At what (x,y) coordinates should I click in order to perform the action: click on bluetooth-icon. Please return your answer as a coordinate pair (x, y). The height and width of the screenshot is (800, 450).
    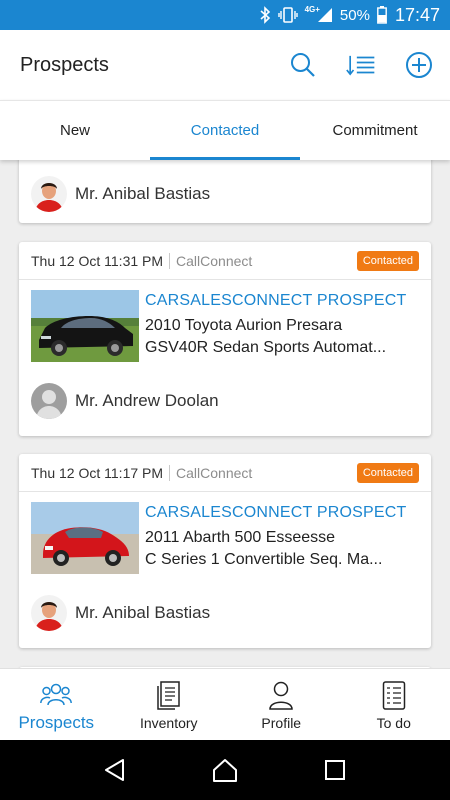
    Looking at the image, I should click on (265, 15).